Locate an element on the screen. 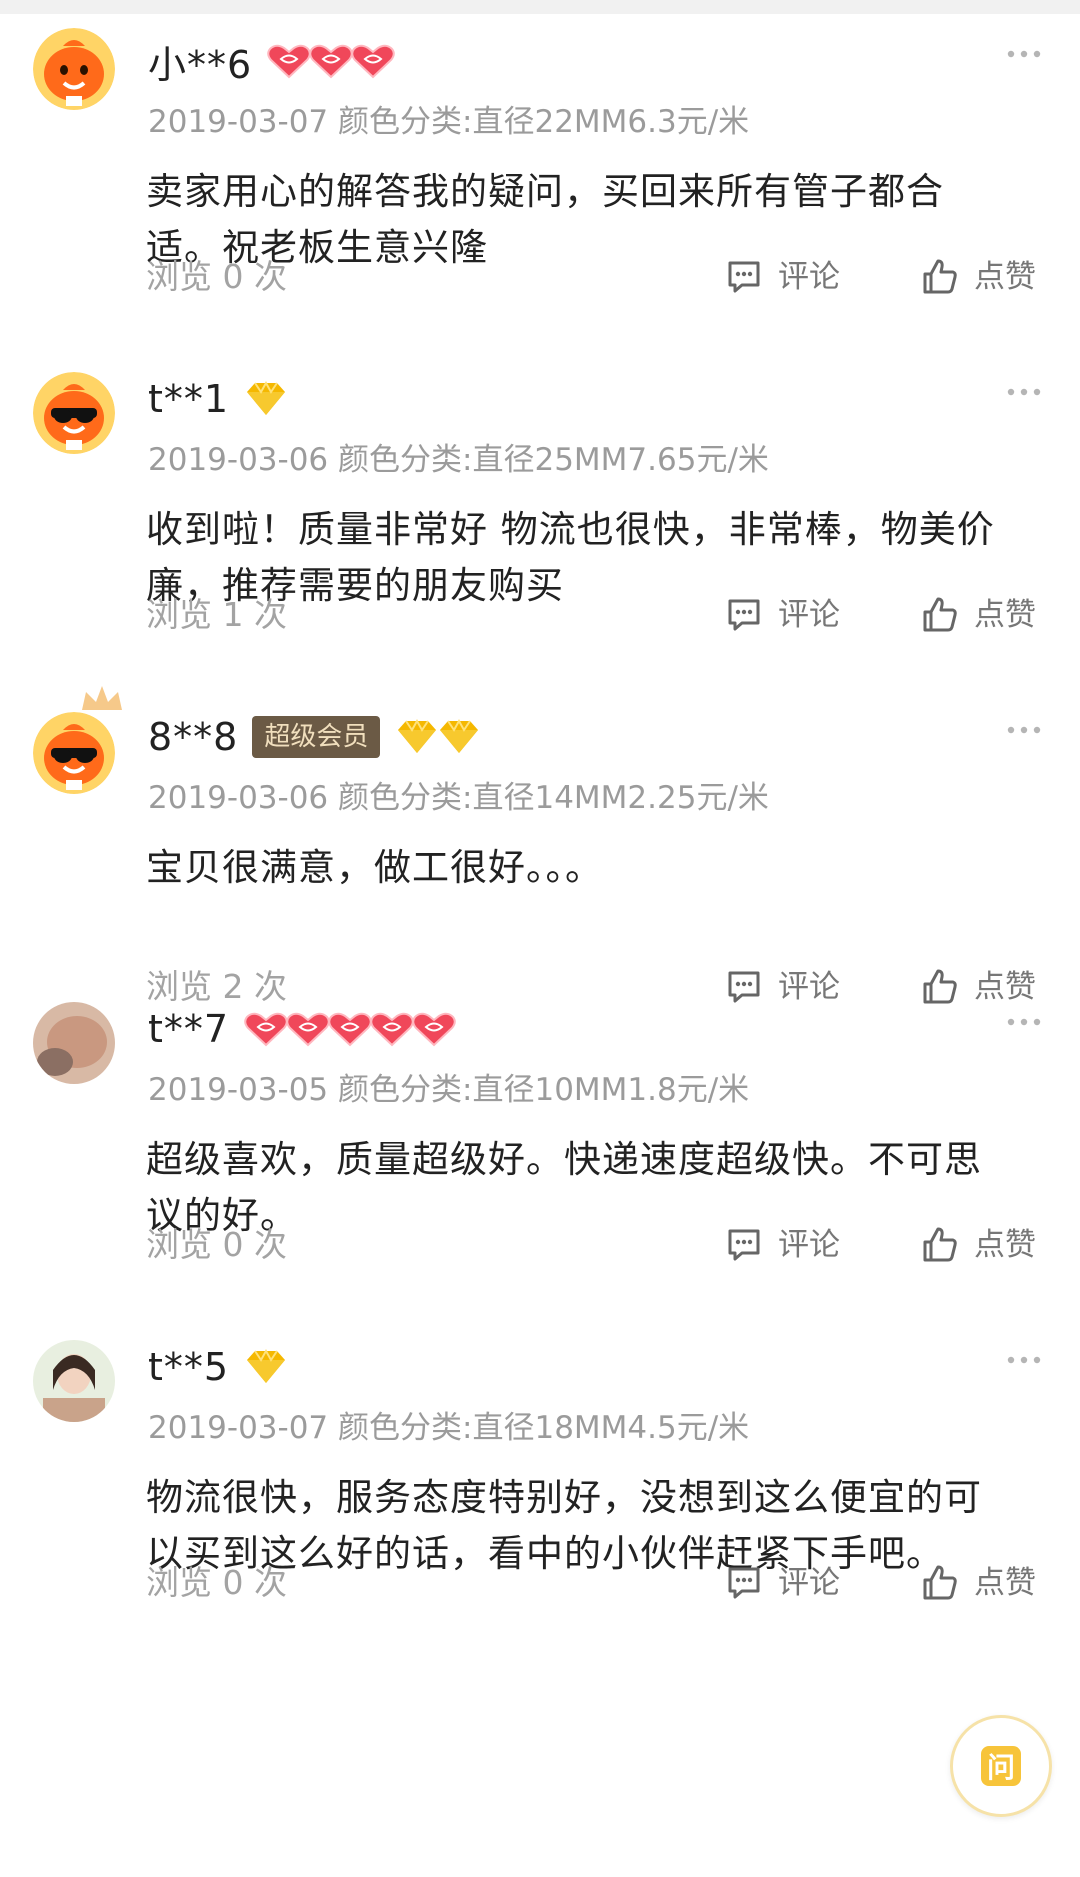 Image resolution: width=1080 pixels, height=1877 pixels. username: t**5 is located at coordinates (189, 1367).